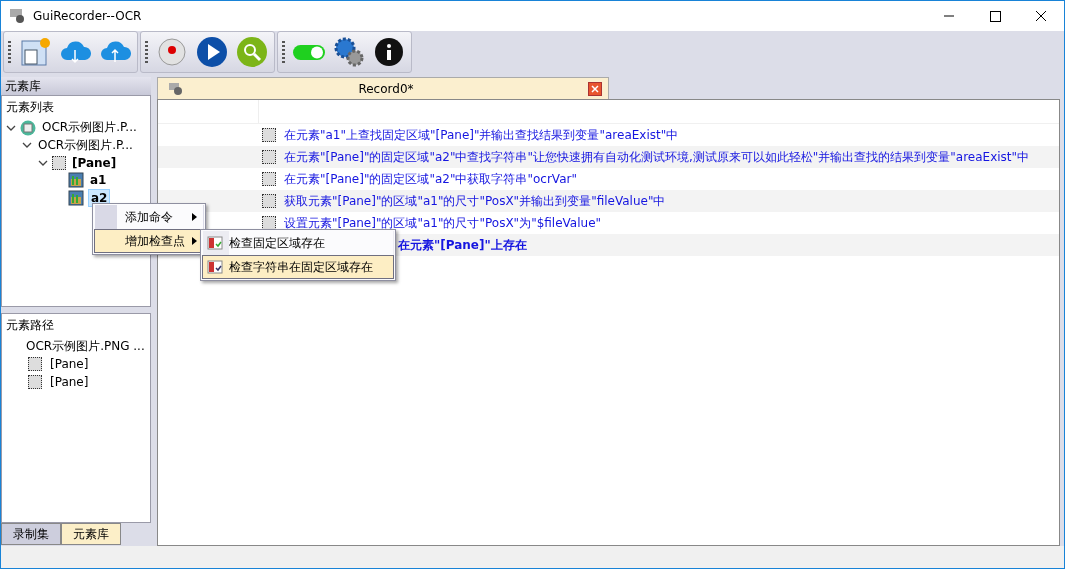 The width and height of the screenshot is (1065, 569). Describe the element at coordinates (99, 197) in the screenshot. I see `tree-item: a2` at that location.